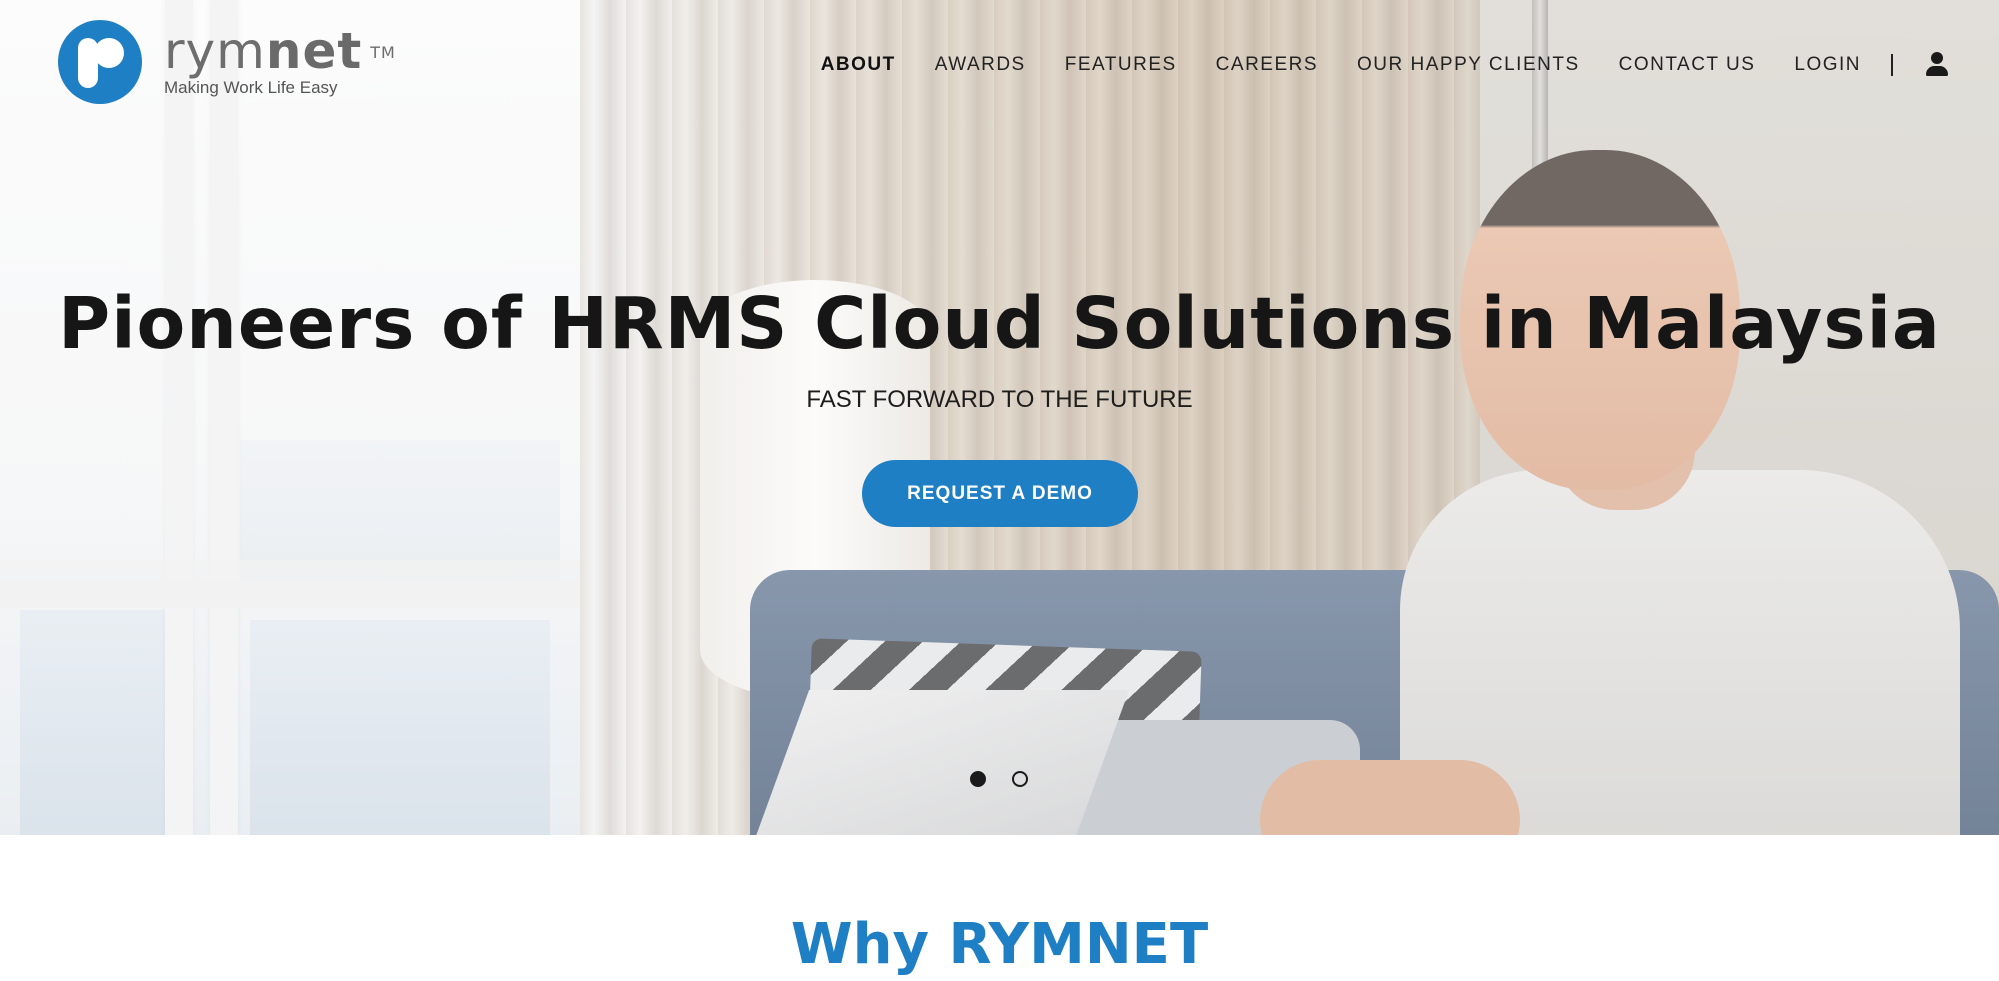  Describe the element at coordinates (314, 51) in the screenshot. I see `brand-name-bold: net` at that location.